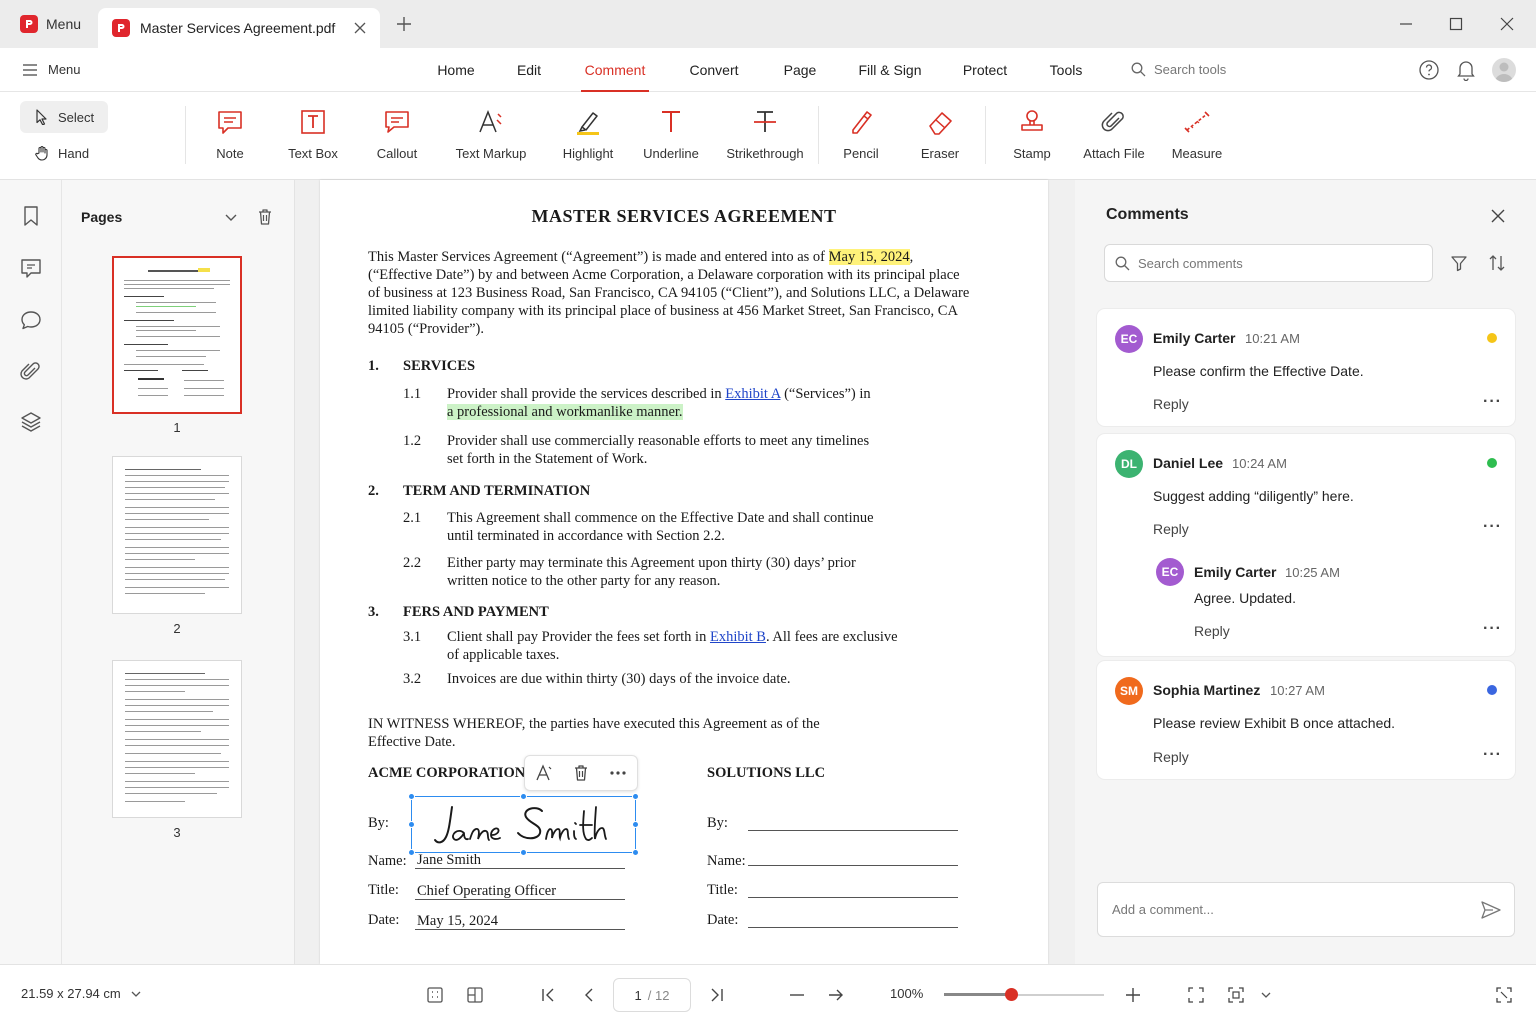  Describe the element at coordinates (1456, 24) in the screenshot. I see `maximize-icon` at that location.